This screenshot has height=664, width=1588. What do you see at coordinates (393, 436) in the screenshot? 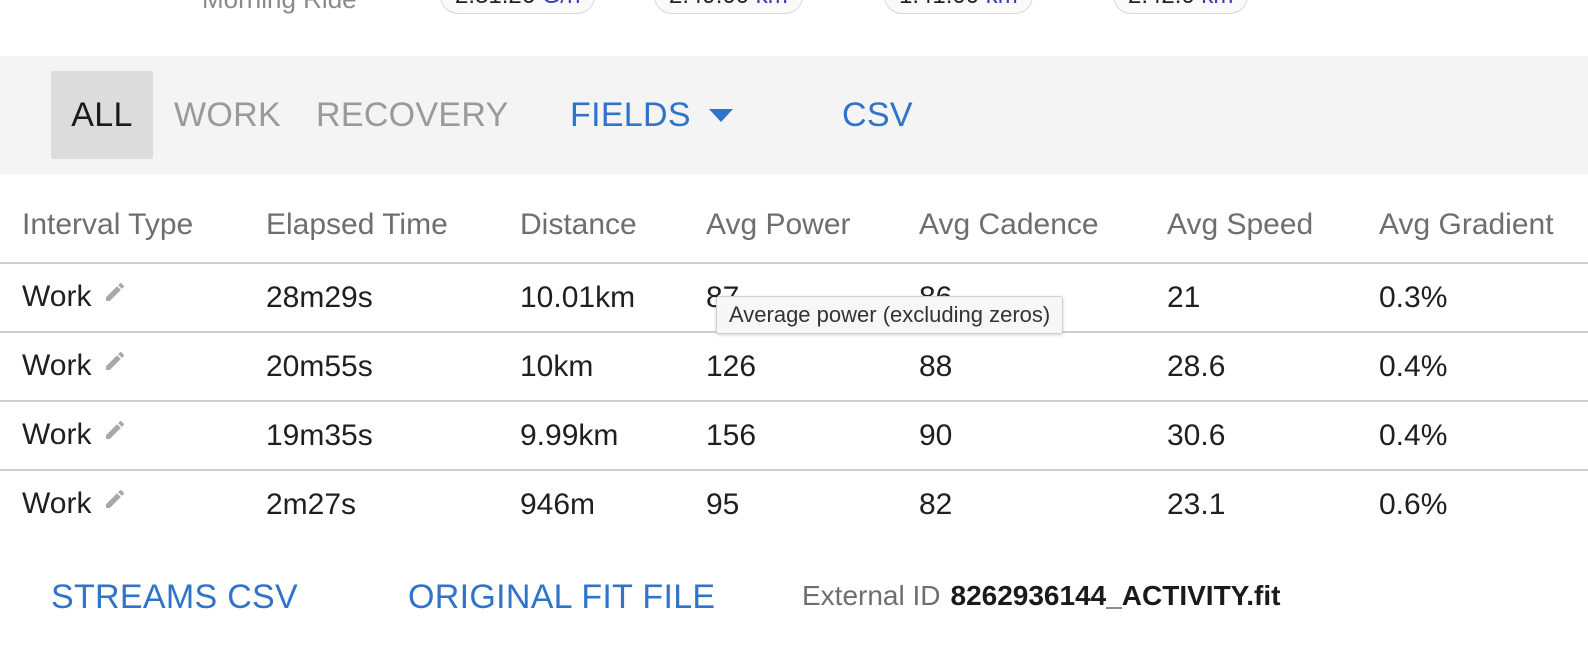
I see `elapsed-time-cell: 19m35s` at bounding box center [393, 436].